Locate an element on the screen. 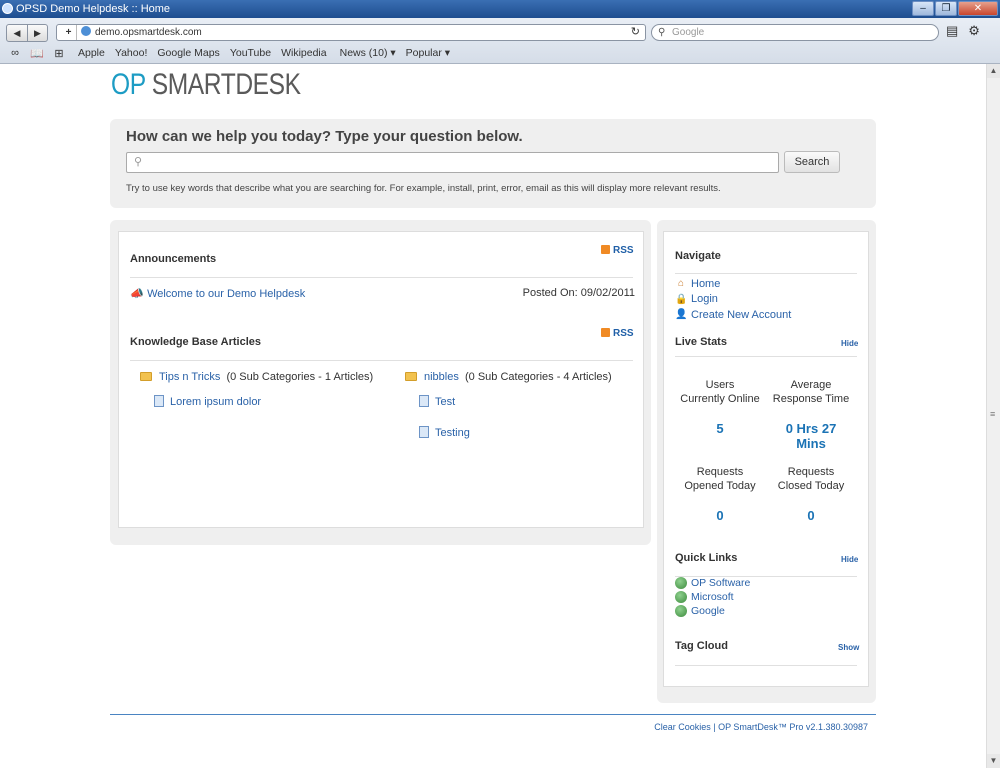  lock-icon: 🔒 is located at coordinates (681, 299).